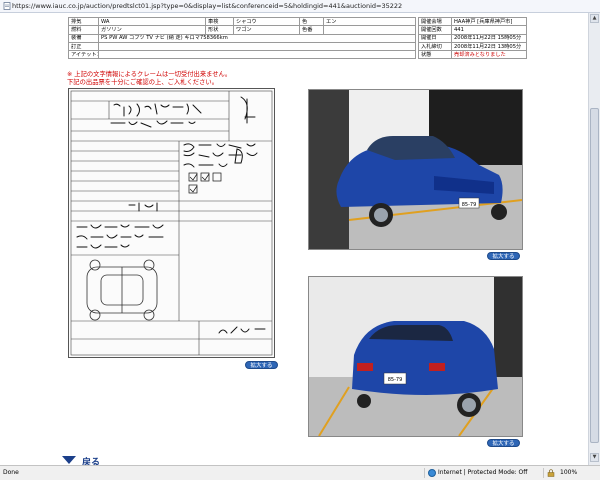  Describe the element at coordinates (489, 55) in the screenshot. I see `status-value: 売却済みとなりました` at that location.